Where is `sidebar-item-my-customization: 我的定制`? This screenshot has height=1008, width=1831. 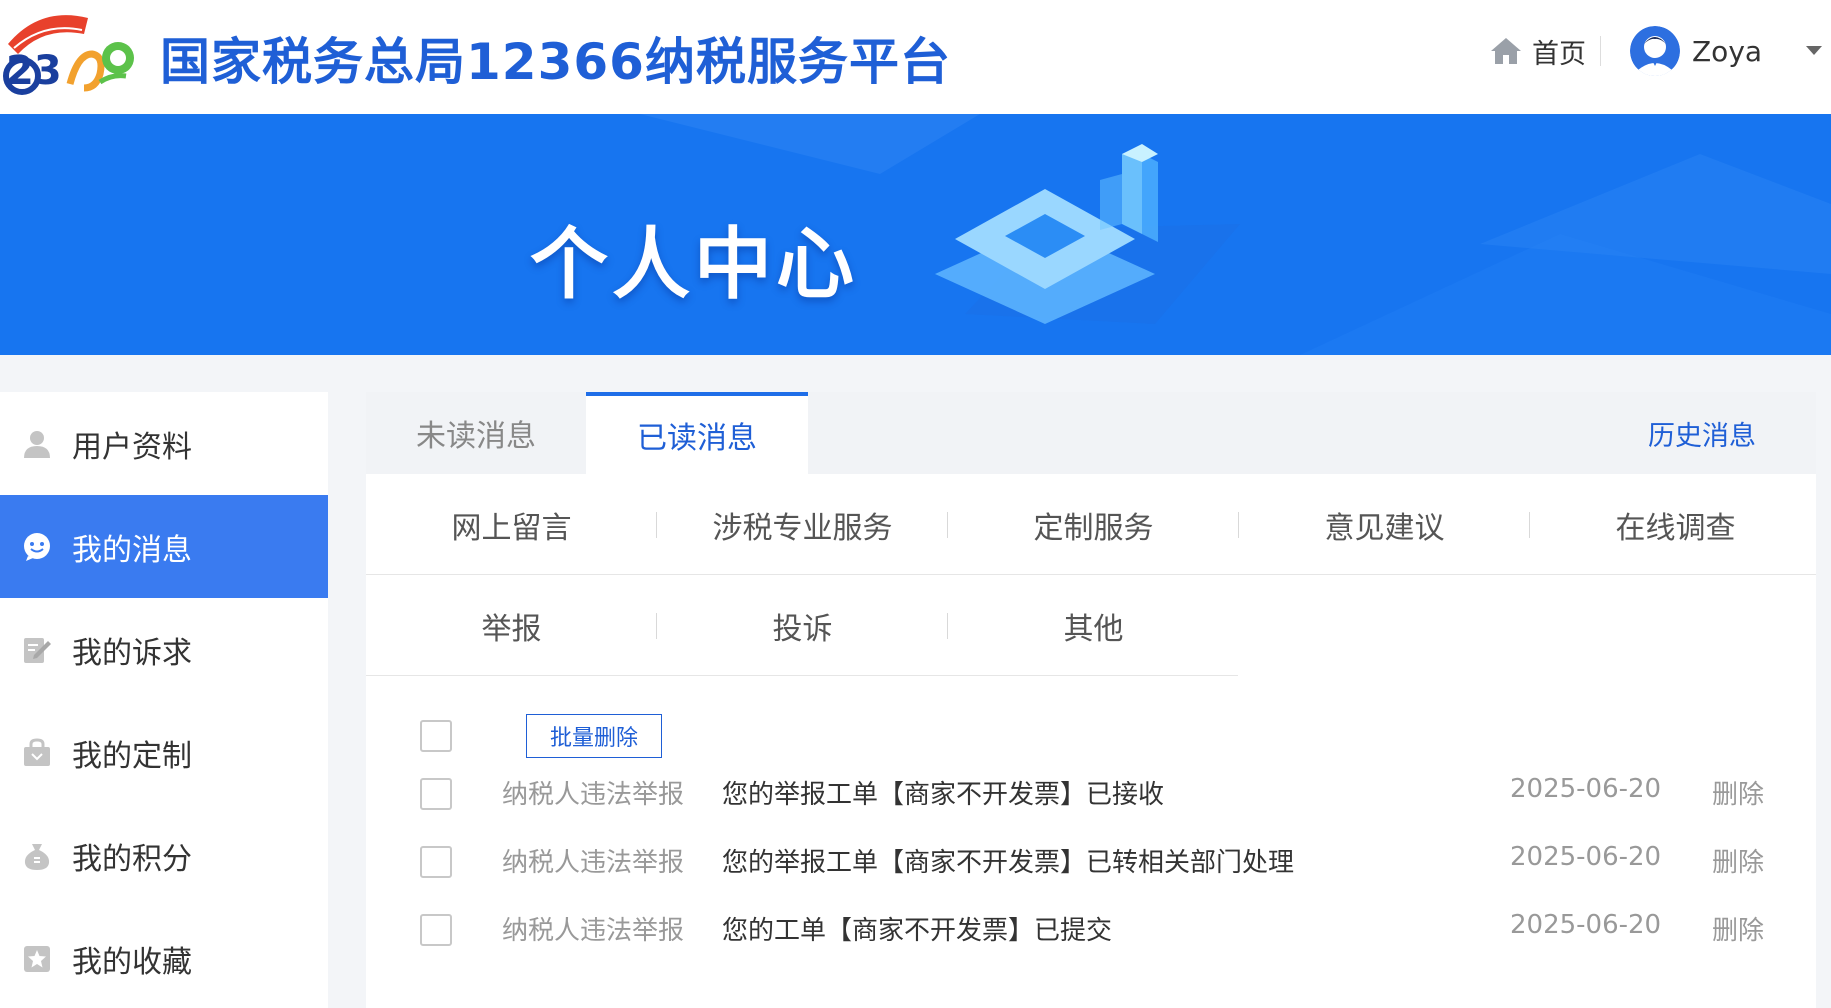 sidebar-item-my-customization: 我的定制 is located at coordinates (164, 752).